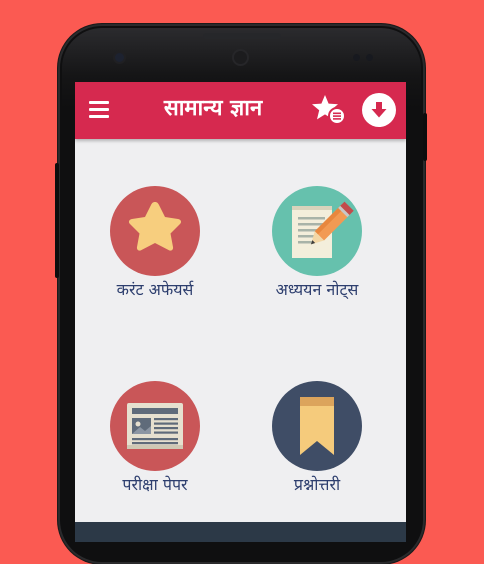 Image resolution: width=484 pixels, height=564 pixels. I want to click on app-title: सामान्य ज्ञान, so click(213, 108).